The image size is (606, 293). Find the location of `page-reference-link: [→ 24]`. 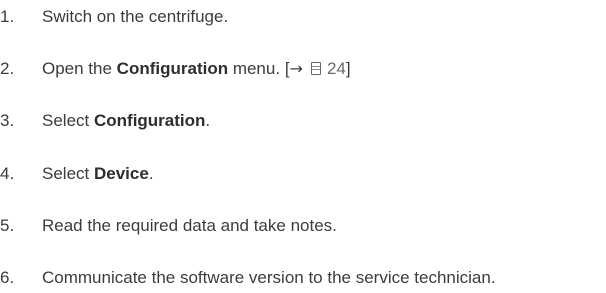

page-reference-link: [→ 24] is located at coordinates (318, 68).